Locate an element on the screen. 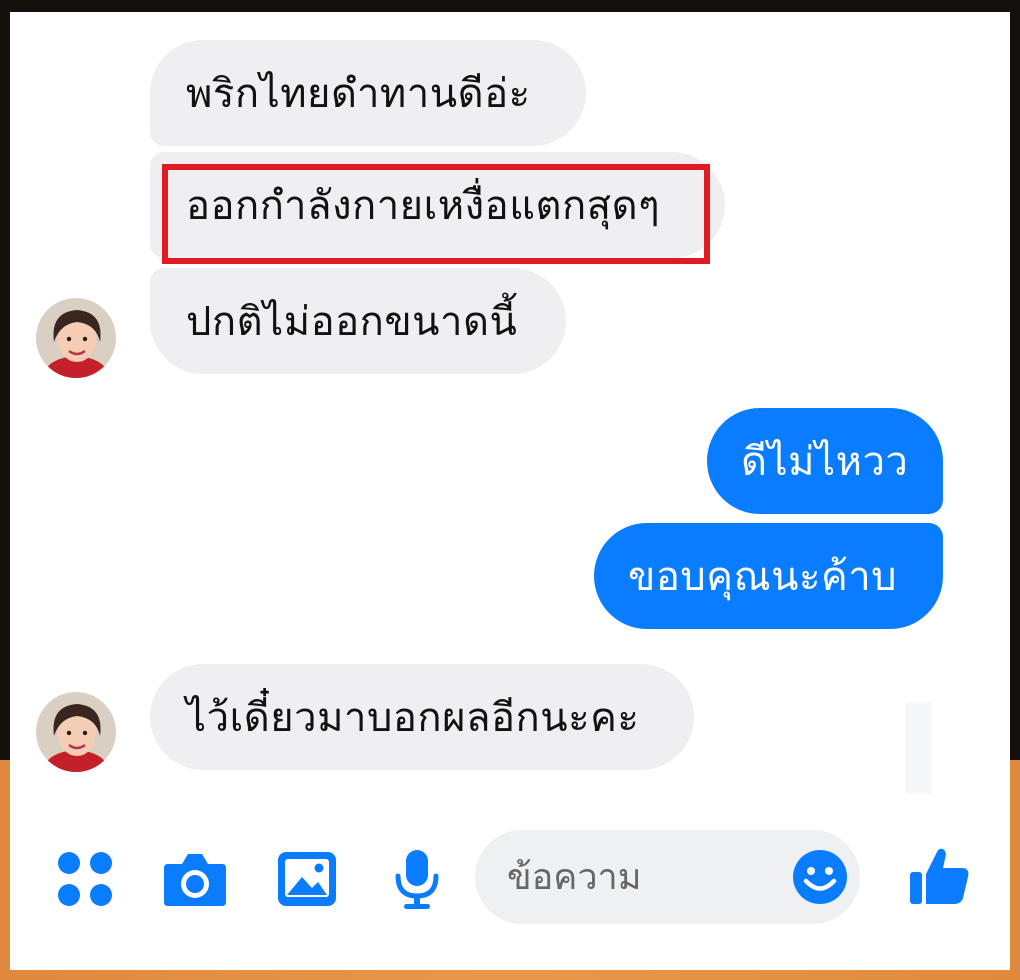 The height and width of the screenshot is (980, 1020). thumbs-up-icon is located at coordinates (940, 878).